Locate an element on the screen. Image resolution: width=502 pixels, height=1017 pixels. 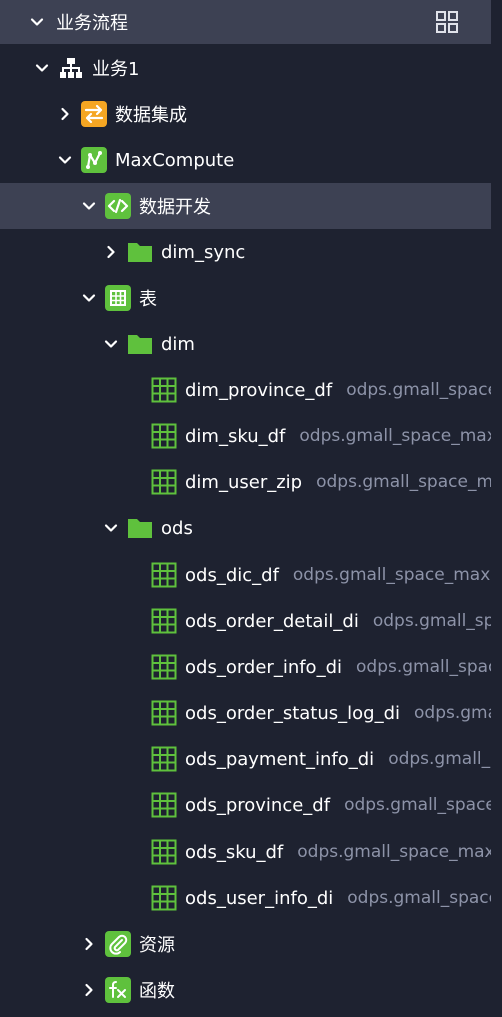
table-name: ods_dic_df is located at coordinates (232, 575).